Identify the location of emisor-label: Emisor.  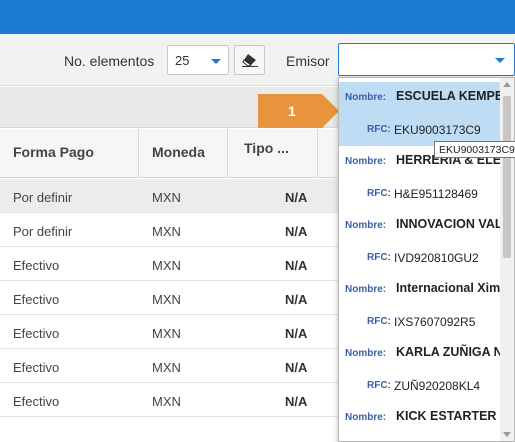
(308, 61).